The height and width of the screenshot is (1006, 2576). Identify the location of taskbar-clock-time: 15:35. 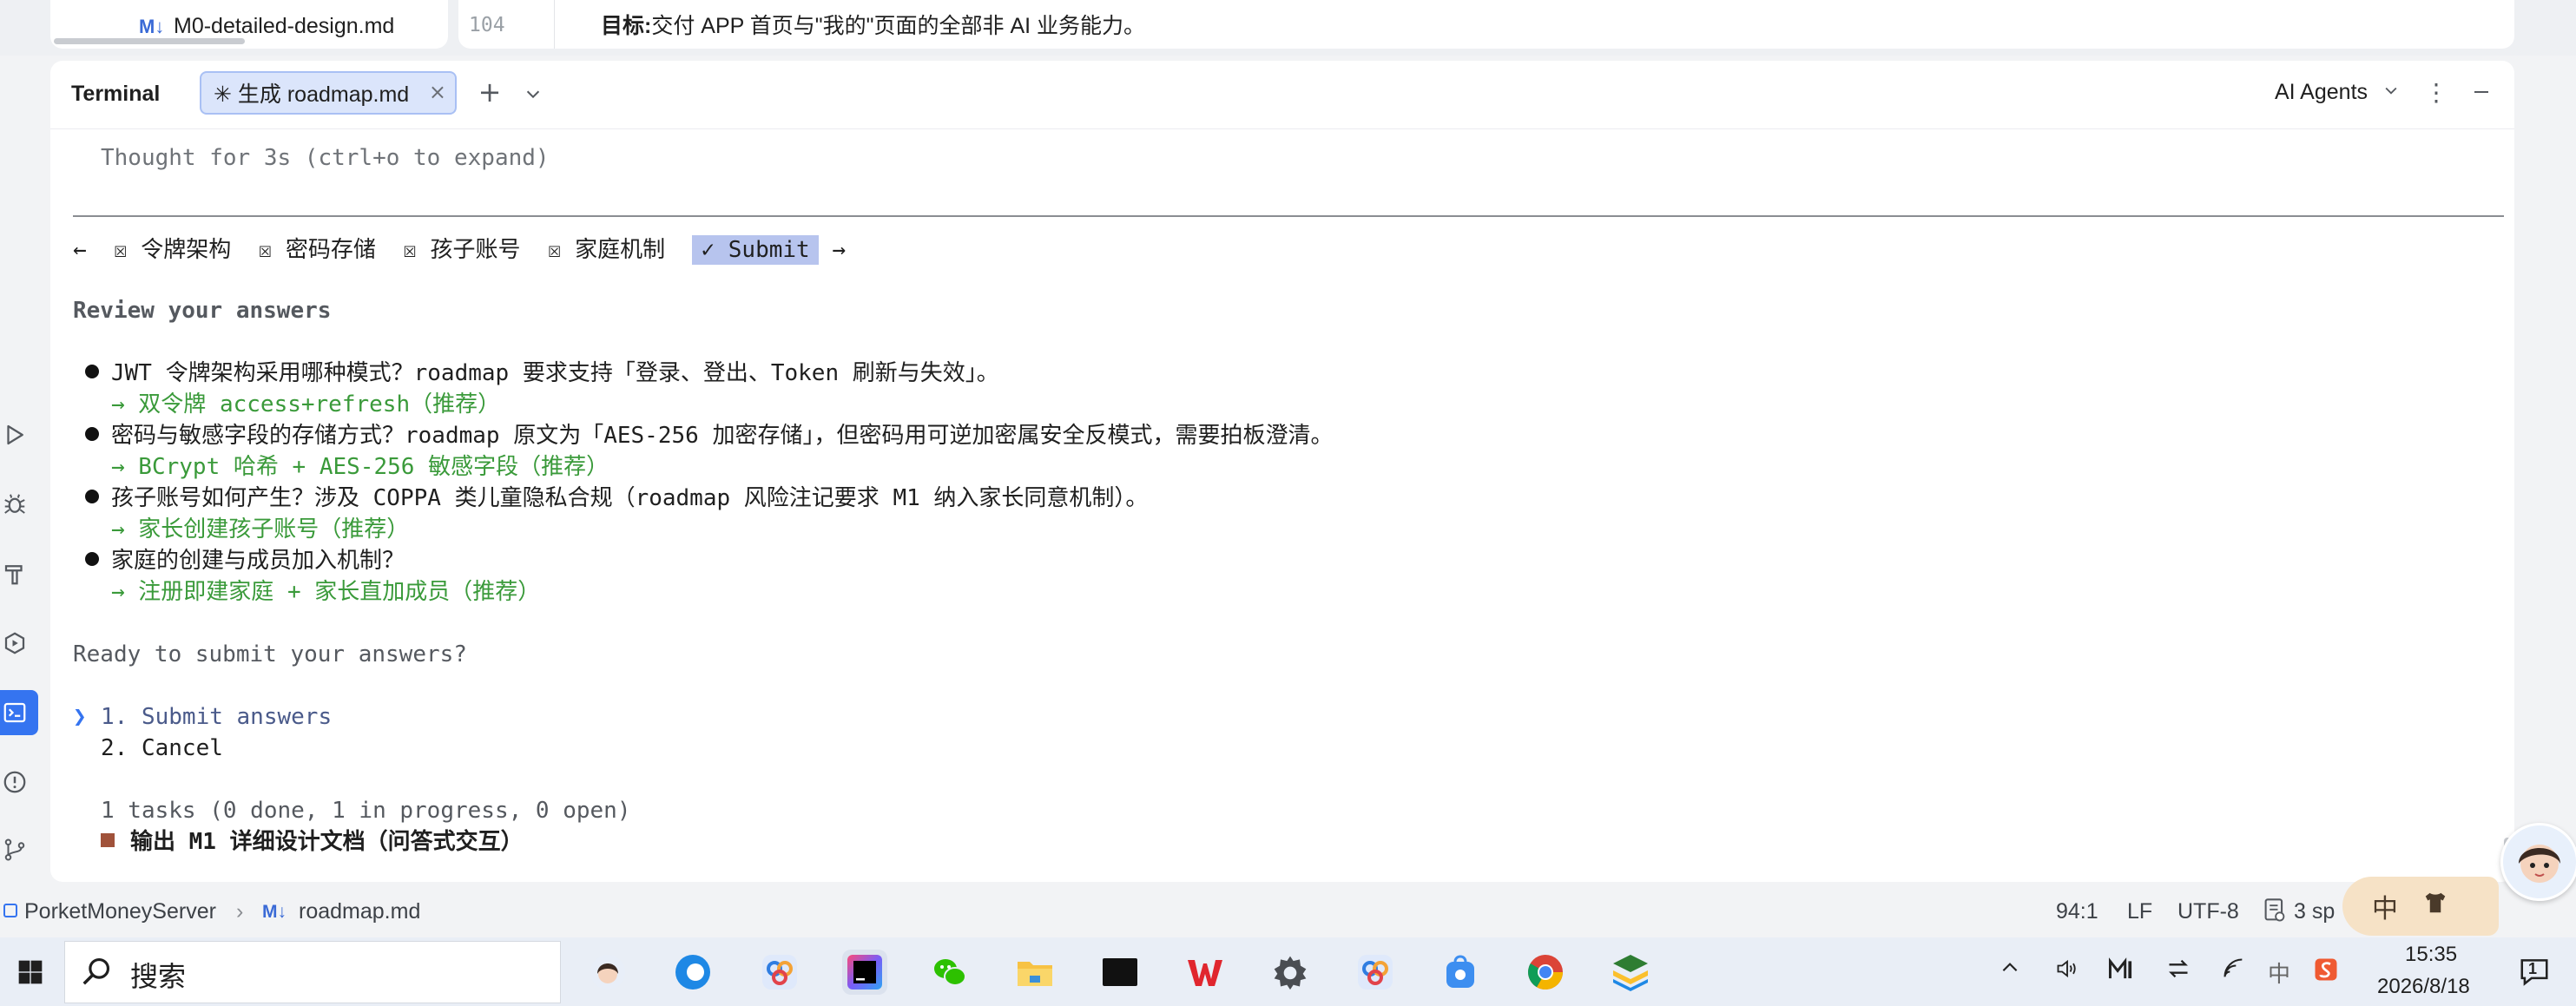
(2431, 955).